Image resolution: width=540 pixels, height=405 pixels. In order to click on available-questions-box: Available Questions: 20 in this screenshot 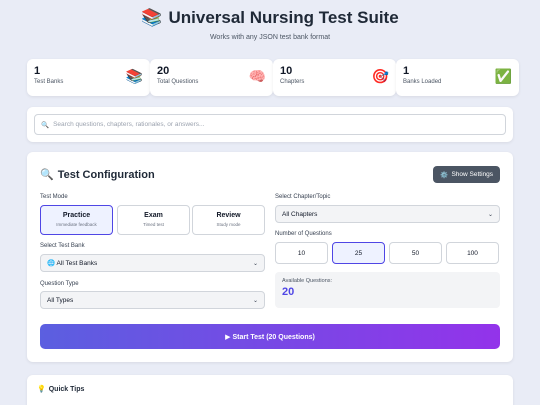, I will do `click(387, 290)`.